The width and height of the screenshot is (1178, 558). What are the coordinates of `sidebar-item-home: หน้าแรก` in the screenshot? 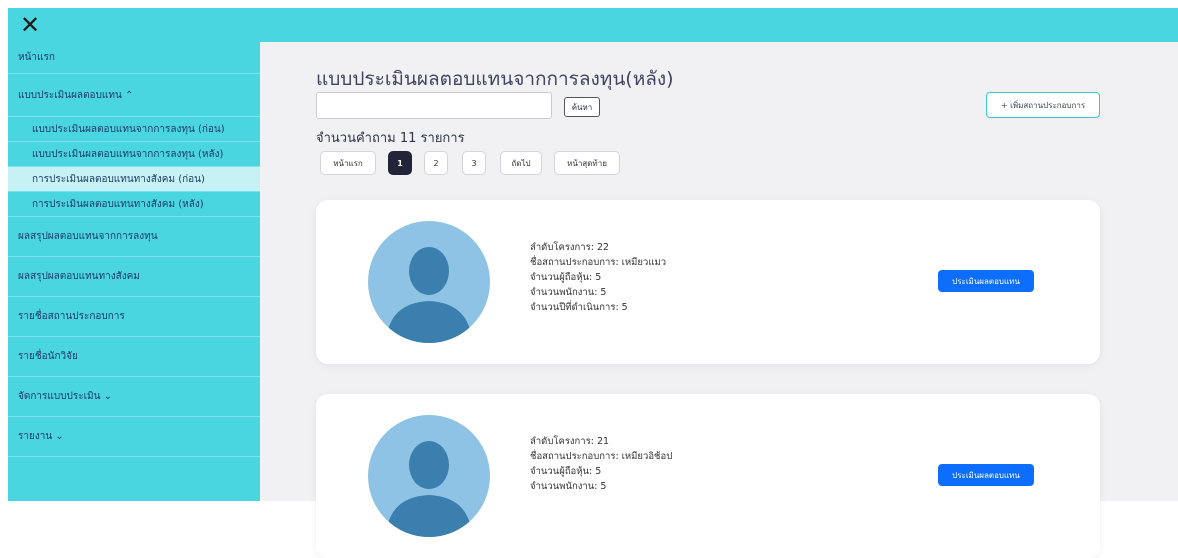 It's located at (134, 58).